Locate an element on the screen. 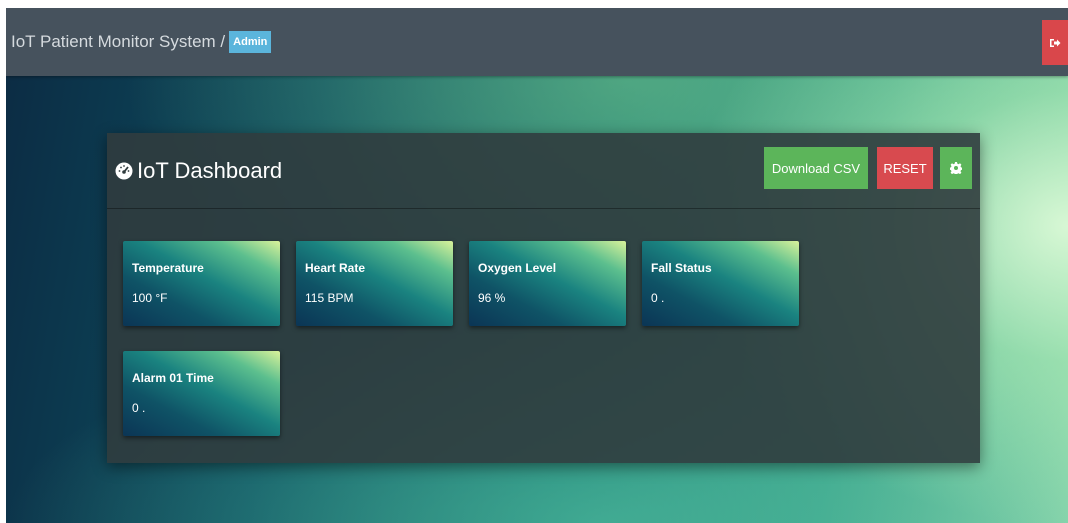 The height and width of the screenshot is (523, 1068). heart-rate-card: Heart Rate 115 BPM is located at coordinates (374, 283).